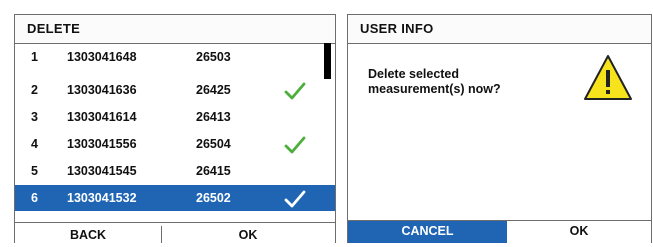 The width and height of the screenshot is (653, 247). Describe the element at coordinates (175, 57) in the screenshot. I see `list-row-1: 1 1303041648 26503` at that location.